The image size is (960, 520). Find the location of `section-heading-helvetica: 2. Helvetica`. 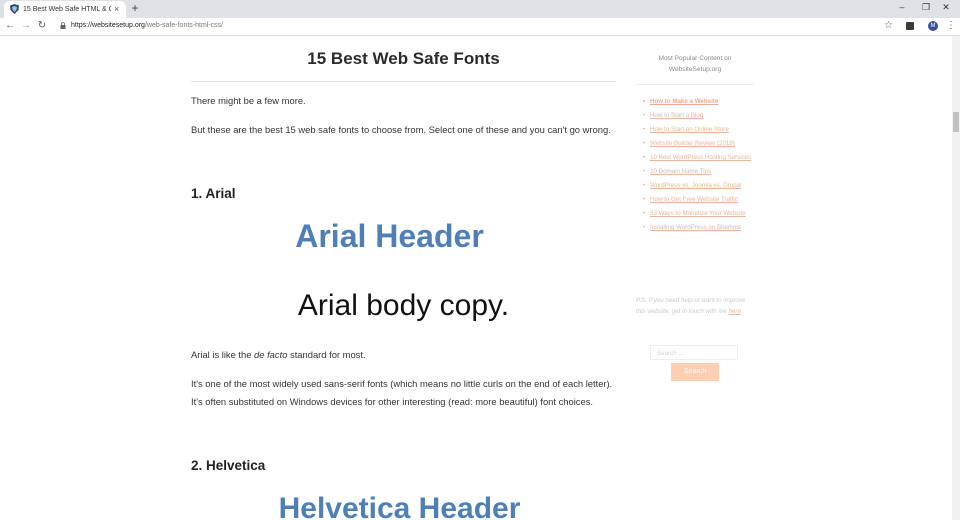

section-heading-helvetica: 2. Helvetica is located at coordinates (228, 465).